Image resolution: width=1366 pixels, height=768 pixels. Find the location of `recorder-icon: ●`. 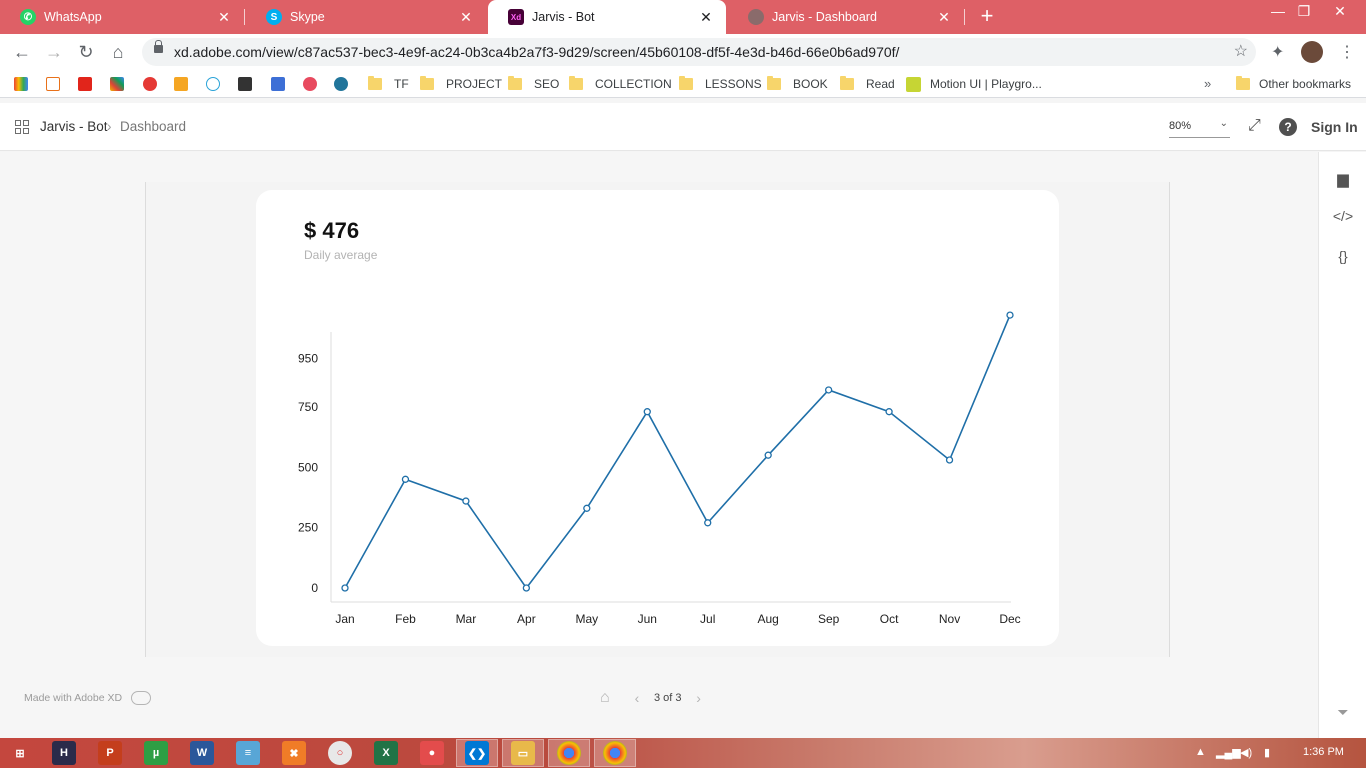

recorder-icon: ● is located at coordinates (432, 753).